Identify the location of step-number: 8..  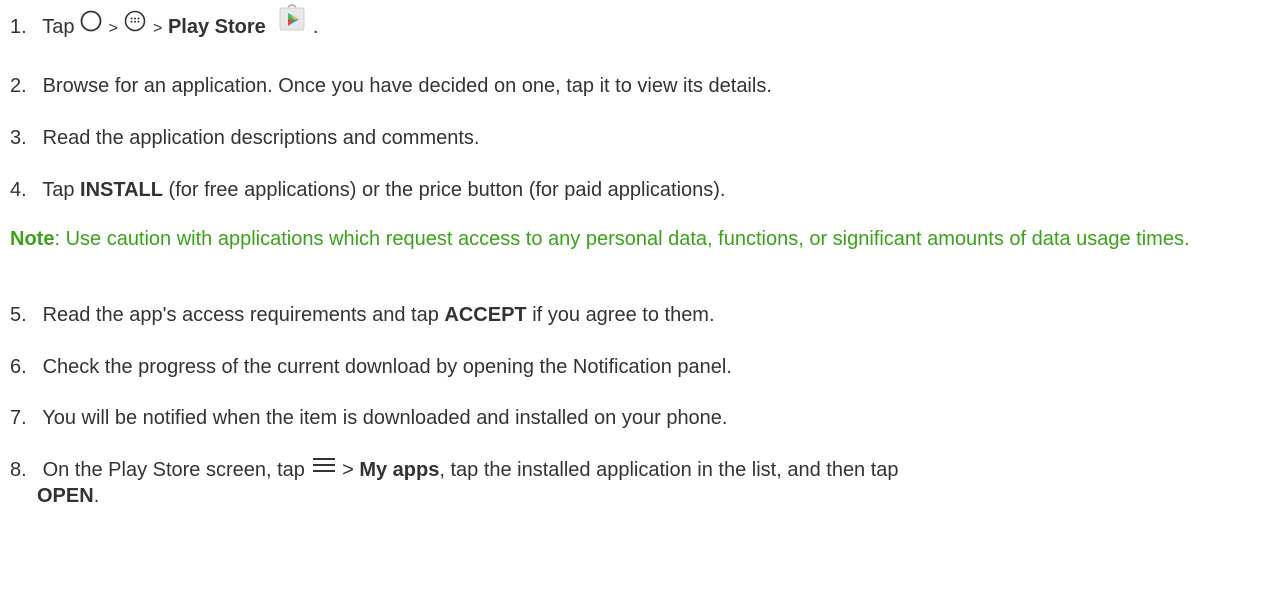
(18, 470).